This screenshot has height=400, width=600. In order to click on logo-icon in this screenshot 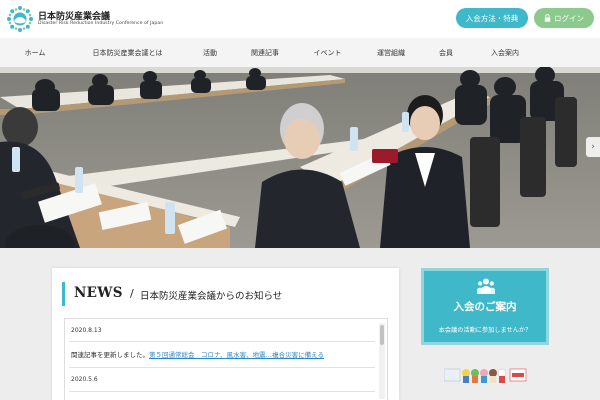, I will do `click(20, 19)`.